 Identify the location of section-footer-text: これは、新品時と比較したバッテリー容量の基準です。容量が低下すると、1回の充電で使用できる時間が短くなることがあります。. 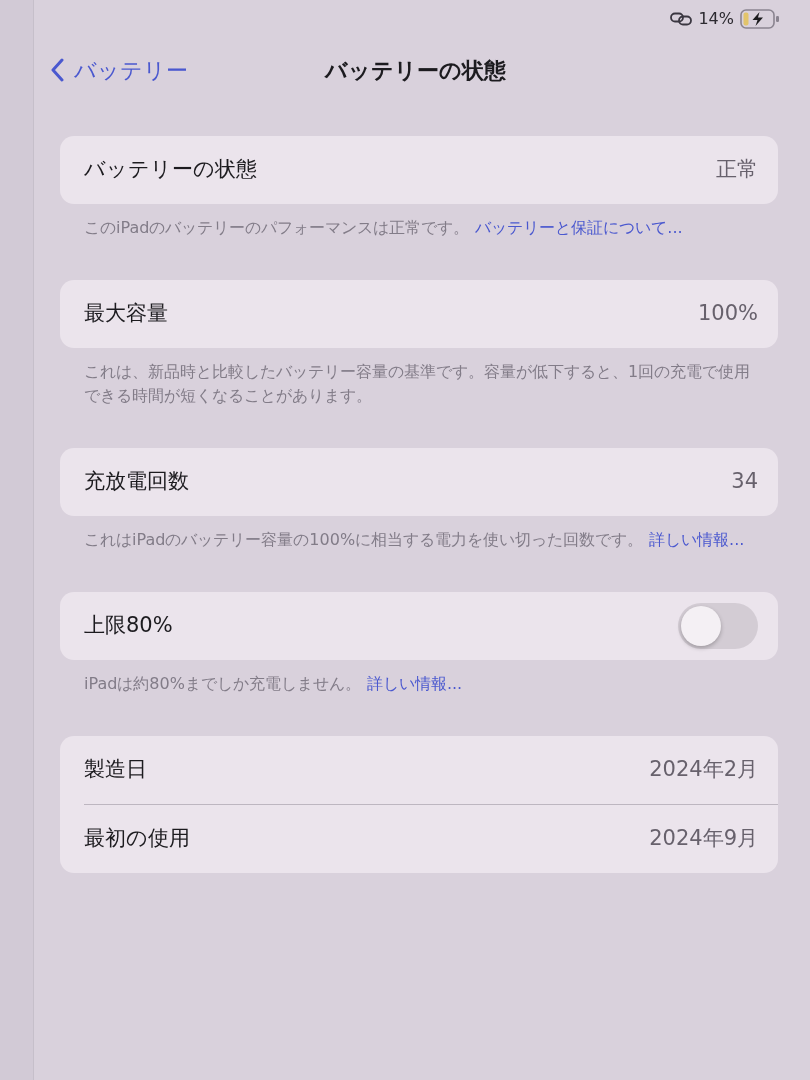
(417, 384).